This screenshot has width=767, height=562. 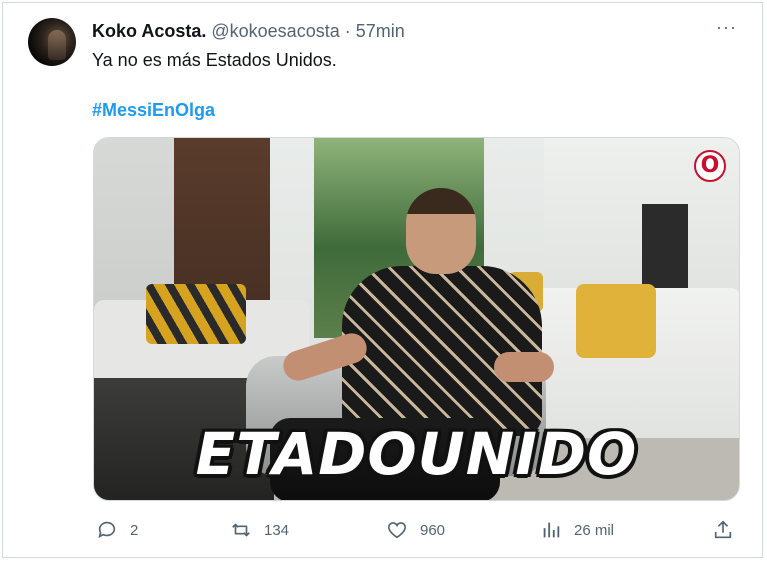 I want to click on tweet-header: Koko Acosta. @kokoesacosta · 57min, so click(x=248, y=31).